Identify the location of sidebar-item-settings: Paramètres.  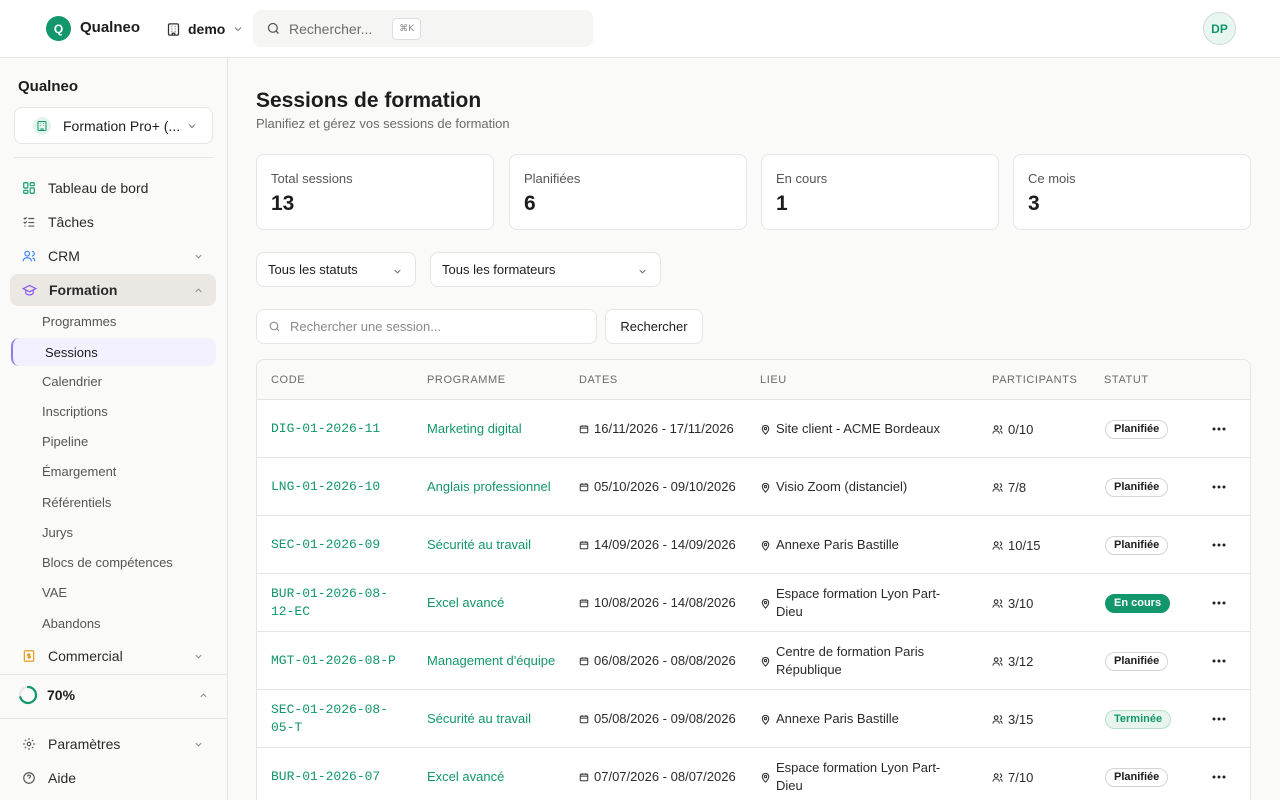
(113, 744).